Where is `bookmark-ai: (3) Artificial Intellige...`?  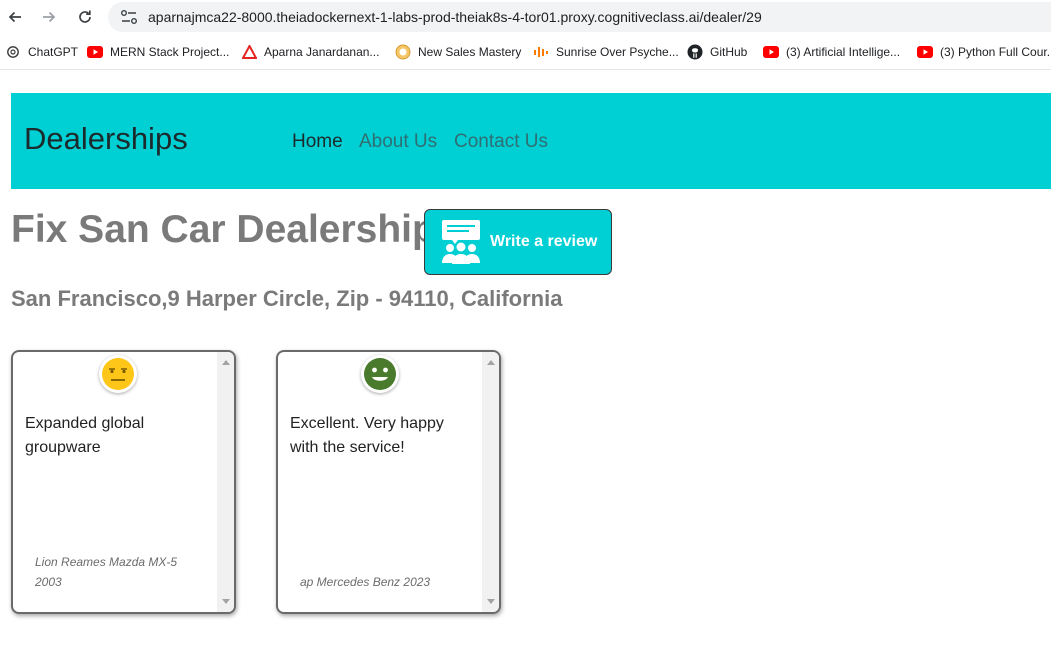 bookmark-ai: (3) Artificial Intellige... is located at coordinates (831, 52).